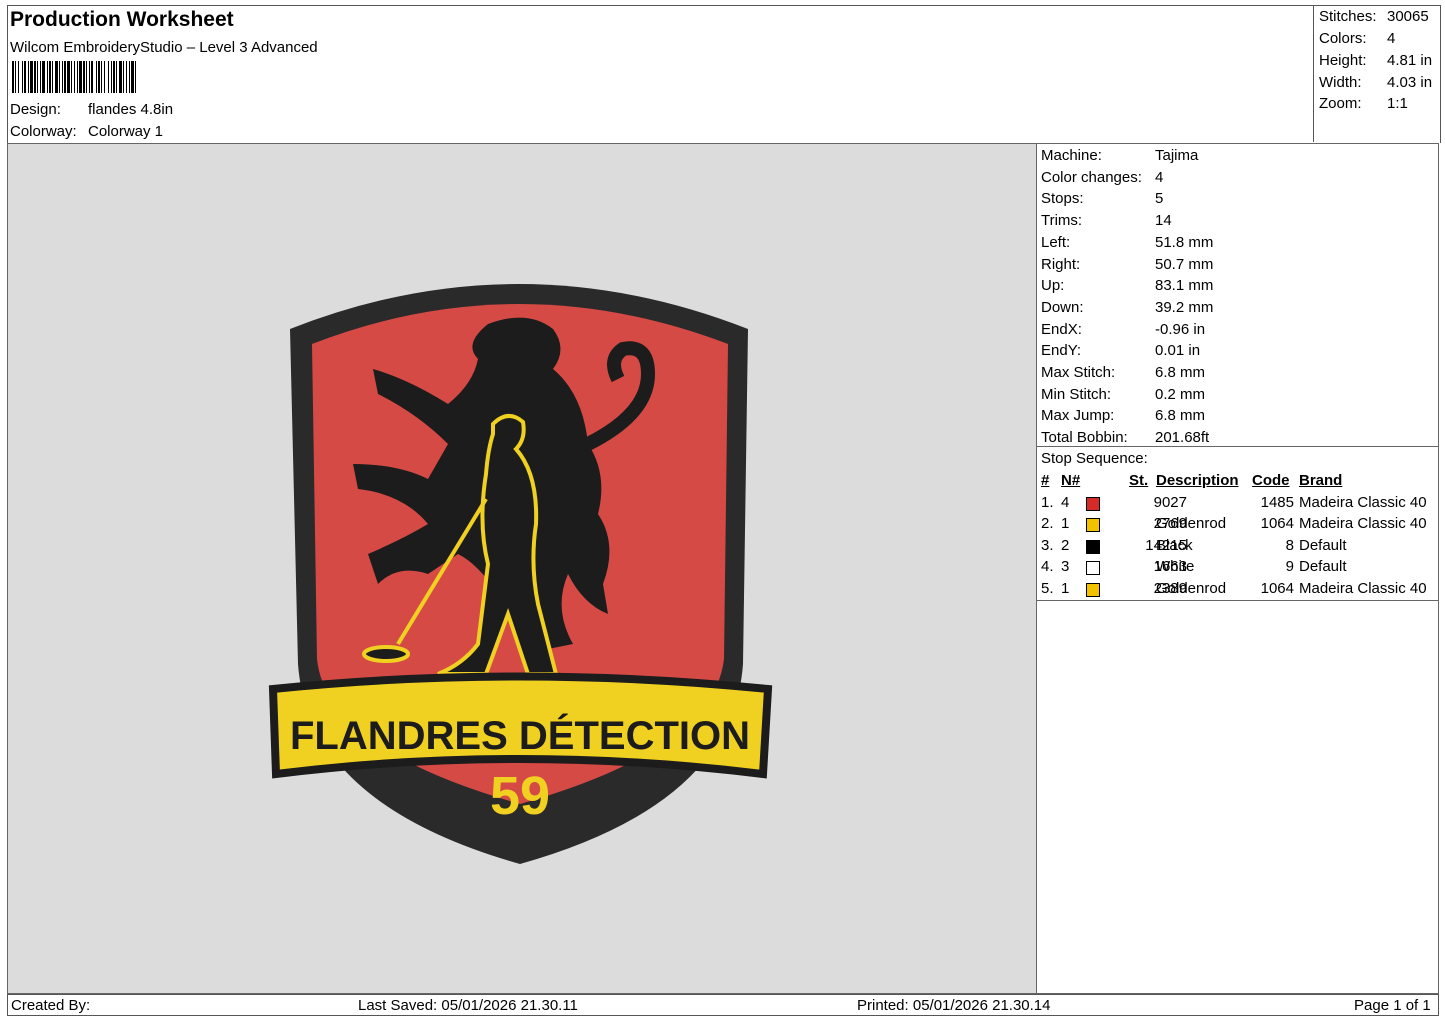 This screenshot has height=1021, width=1445. I want to click on machine-info-row: Color changes: 4, so click(1102, 177).